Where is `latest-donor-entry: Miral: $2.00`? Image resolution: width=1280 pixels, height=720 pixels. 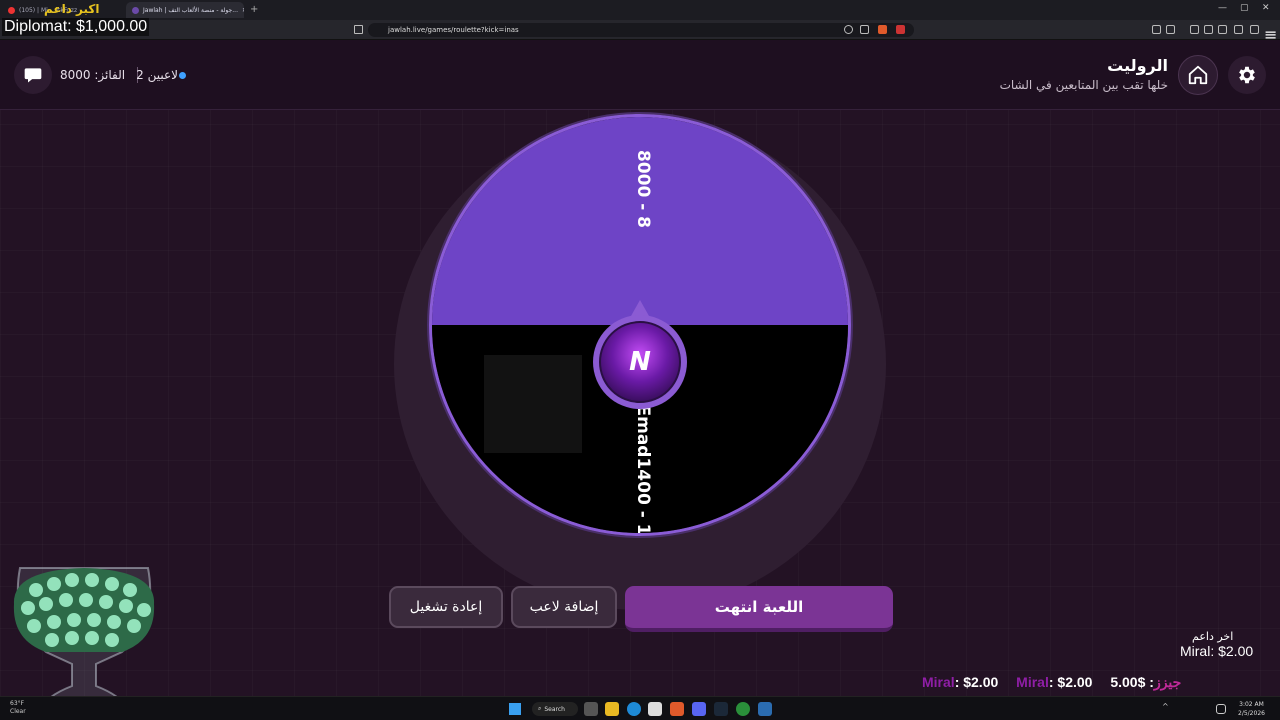 latest-donor-entry: Miral: $2.00 is located at coordinates (1217, 651).